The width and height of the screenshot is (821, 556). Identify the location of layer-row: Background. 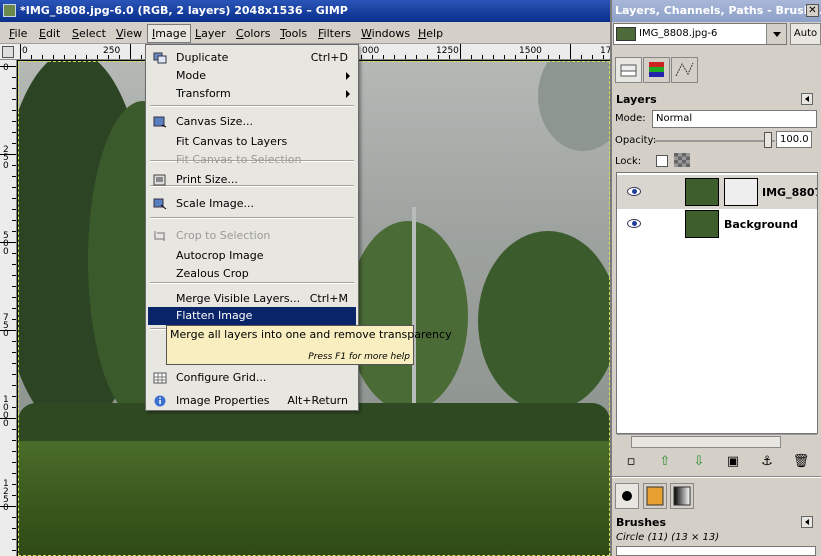
(717, 224).